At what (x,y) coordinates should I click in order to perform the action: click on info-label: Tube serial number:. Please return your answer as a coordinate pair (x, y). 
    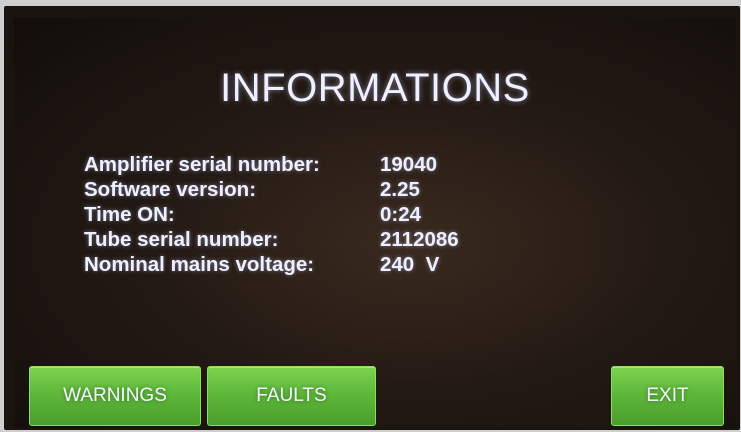
    Looking at the image, I should click on (181, 239).